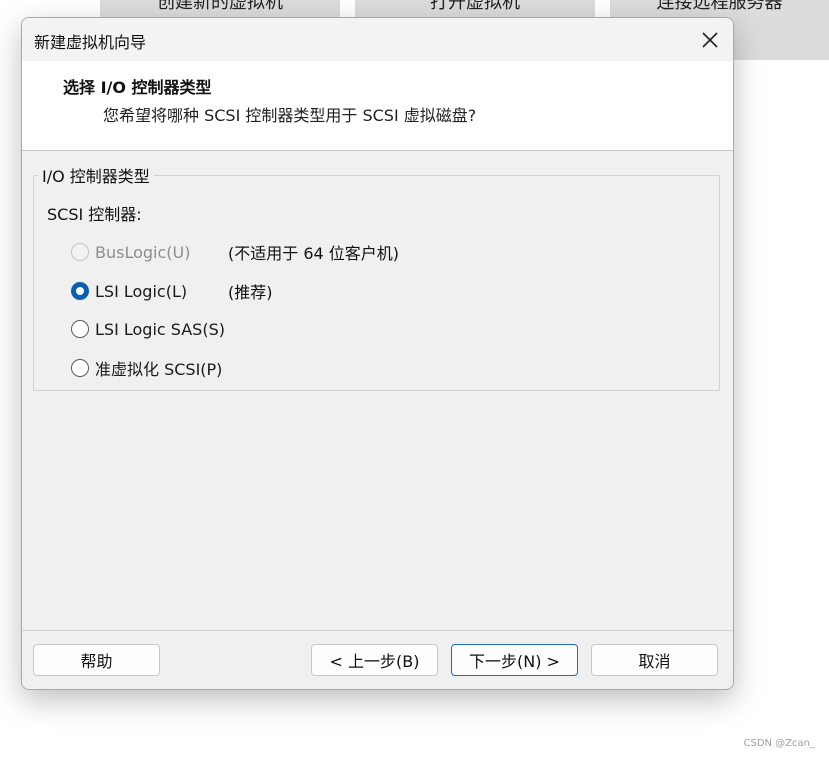  I want to click on close-icon, so click(710, 39).